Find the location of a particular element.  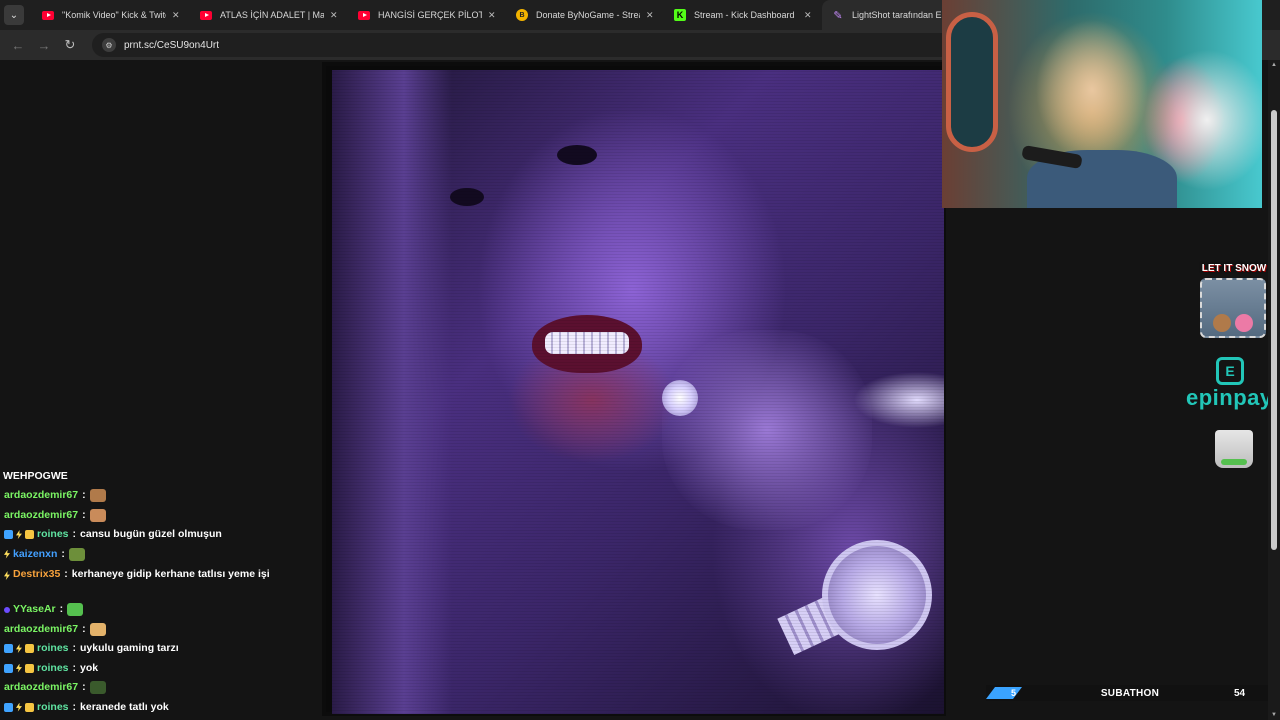

subathon-left-value: 5 is located at coordinates (1004, 693).